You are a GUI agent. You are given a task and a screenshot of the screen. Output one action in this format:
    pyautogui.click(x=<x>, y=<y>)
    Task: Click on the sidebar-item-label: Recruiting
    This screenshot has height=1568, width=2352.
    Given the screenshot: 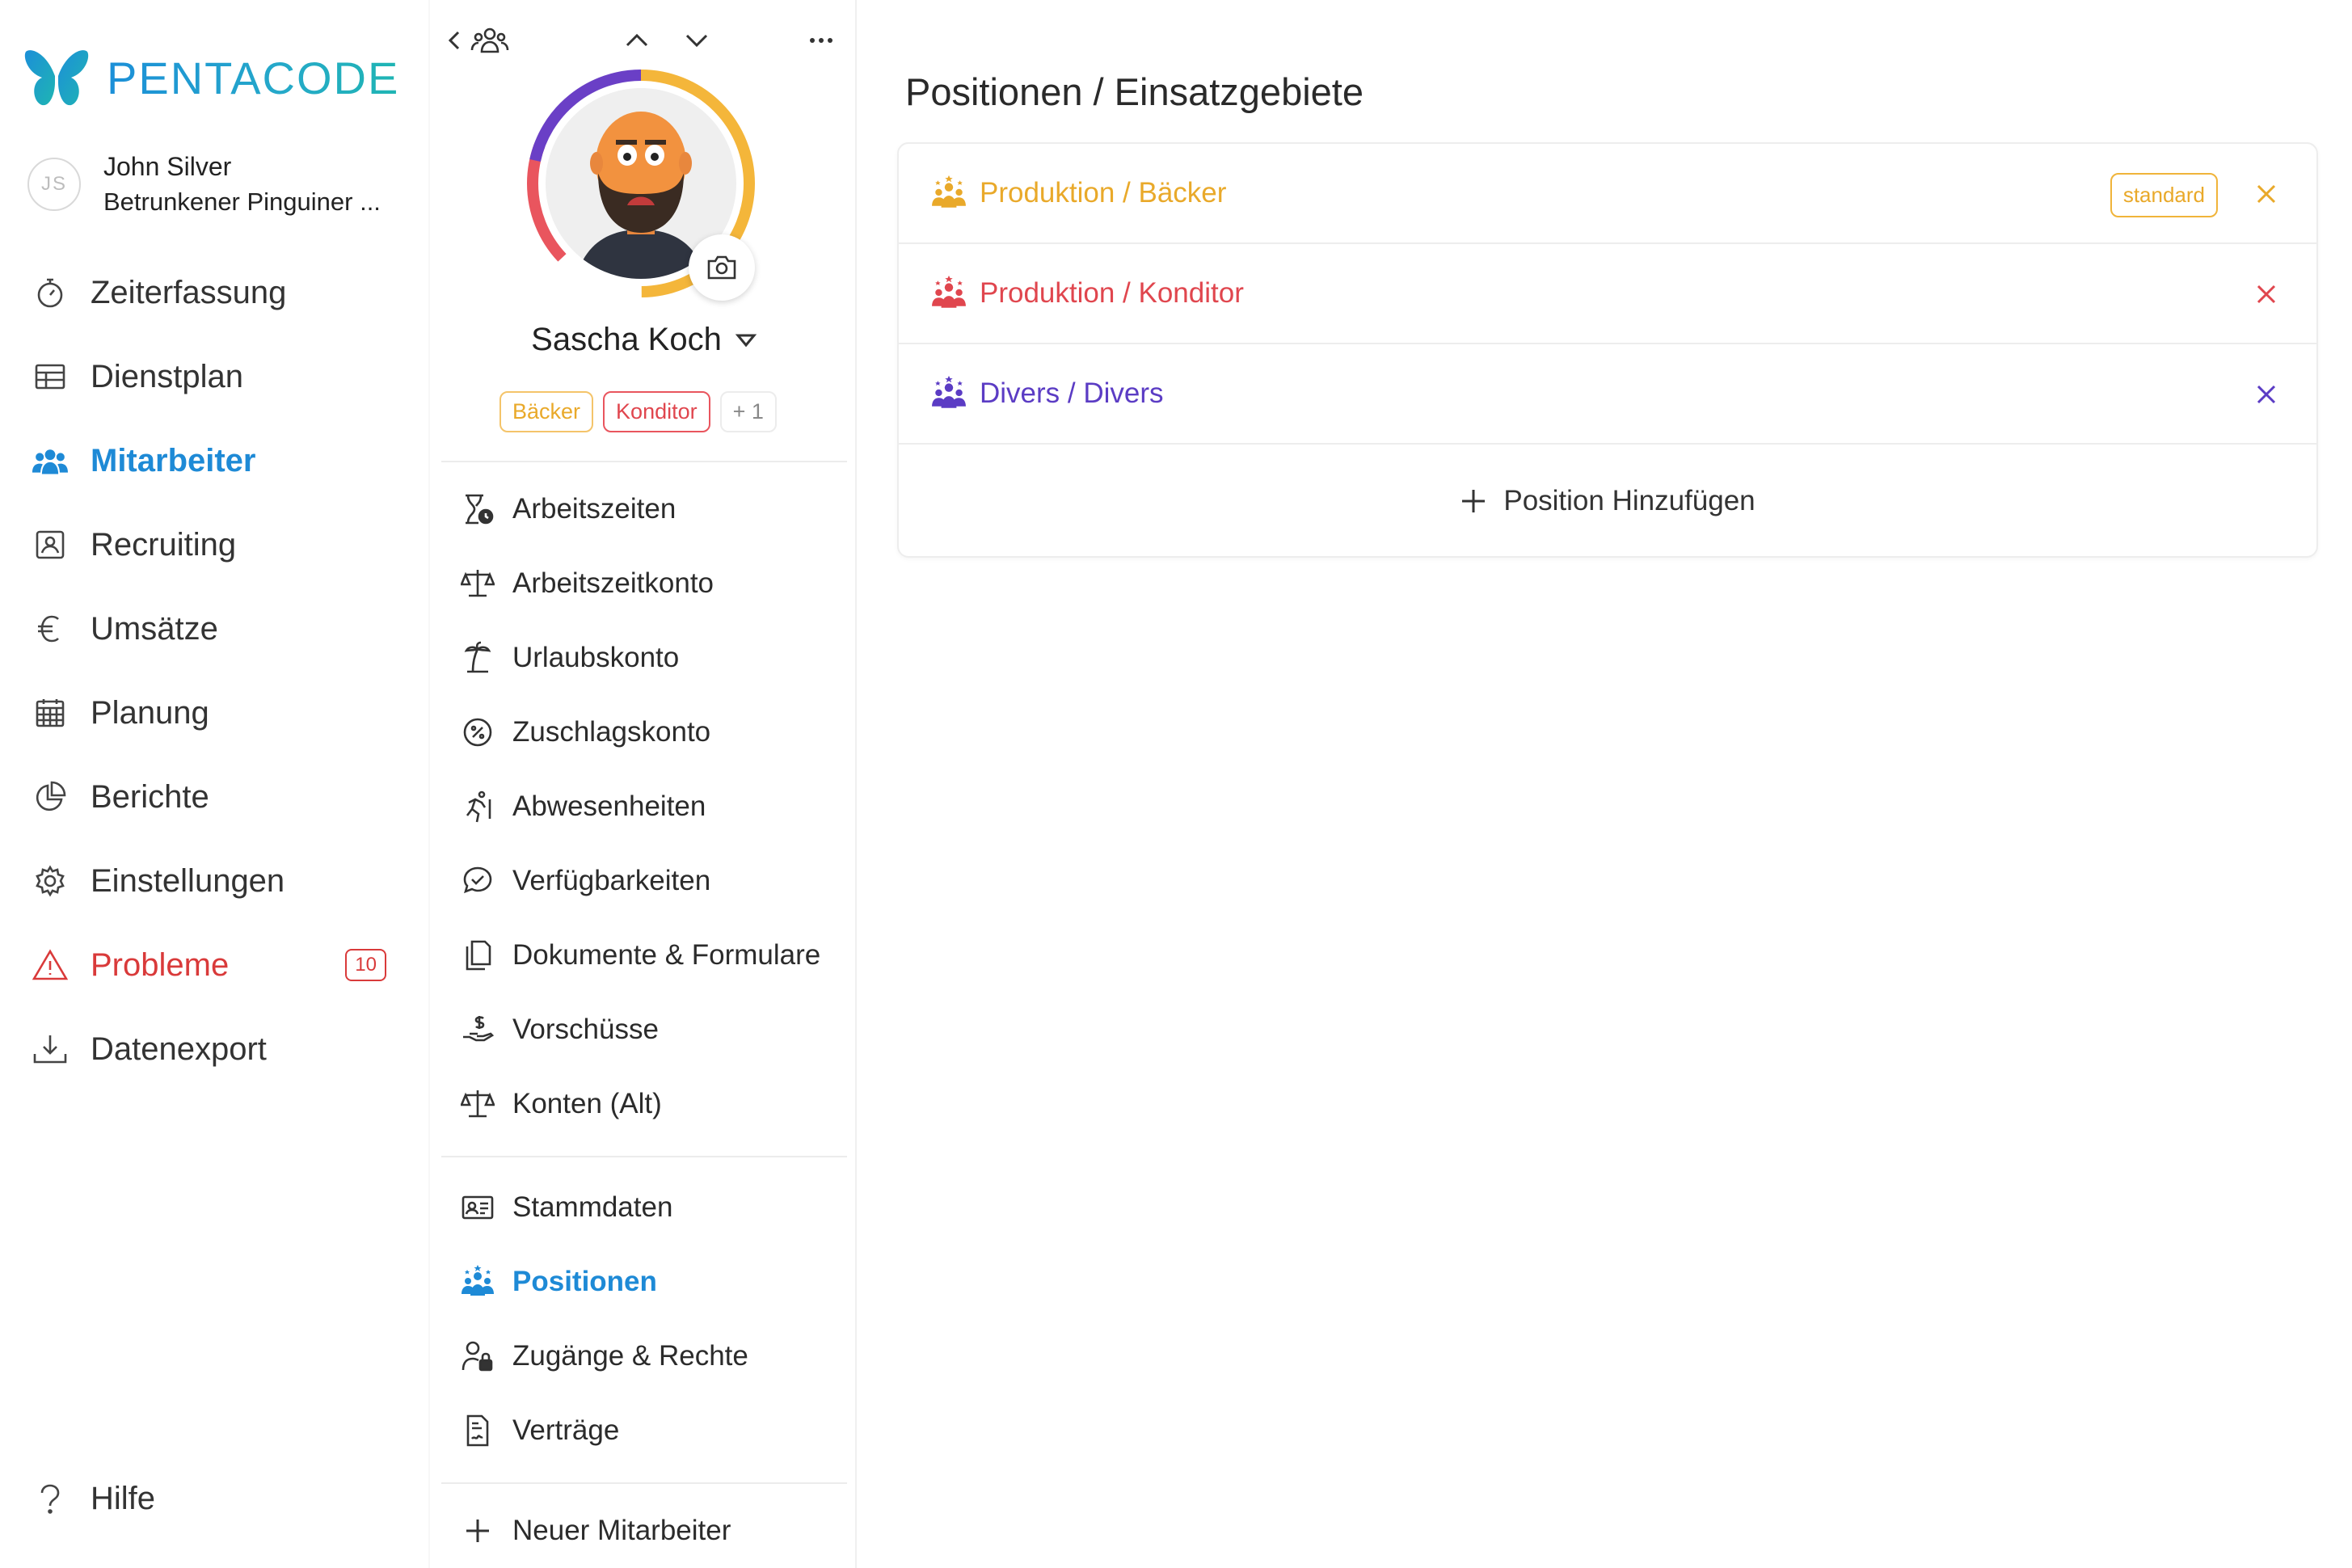 What is the action you would take?
    pyautogui.click(x=164, y=544)
    